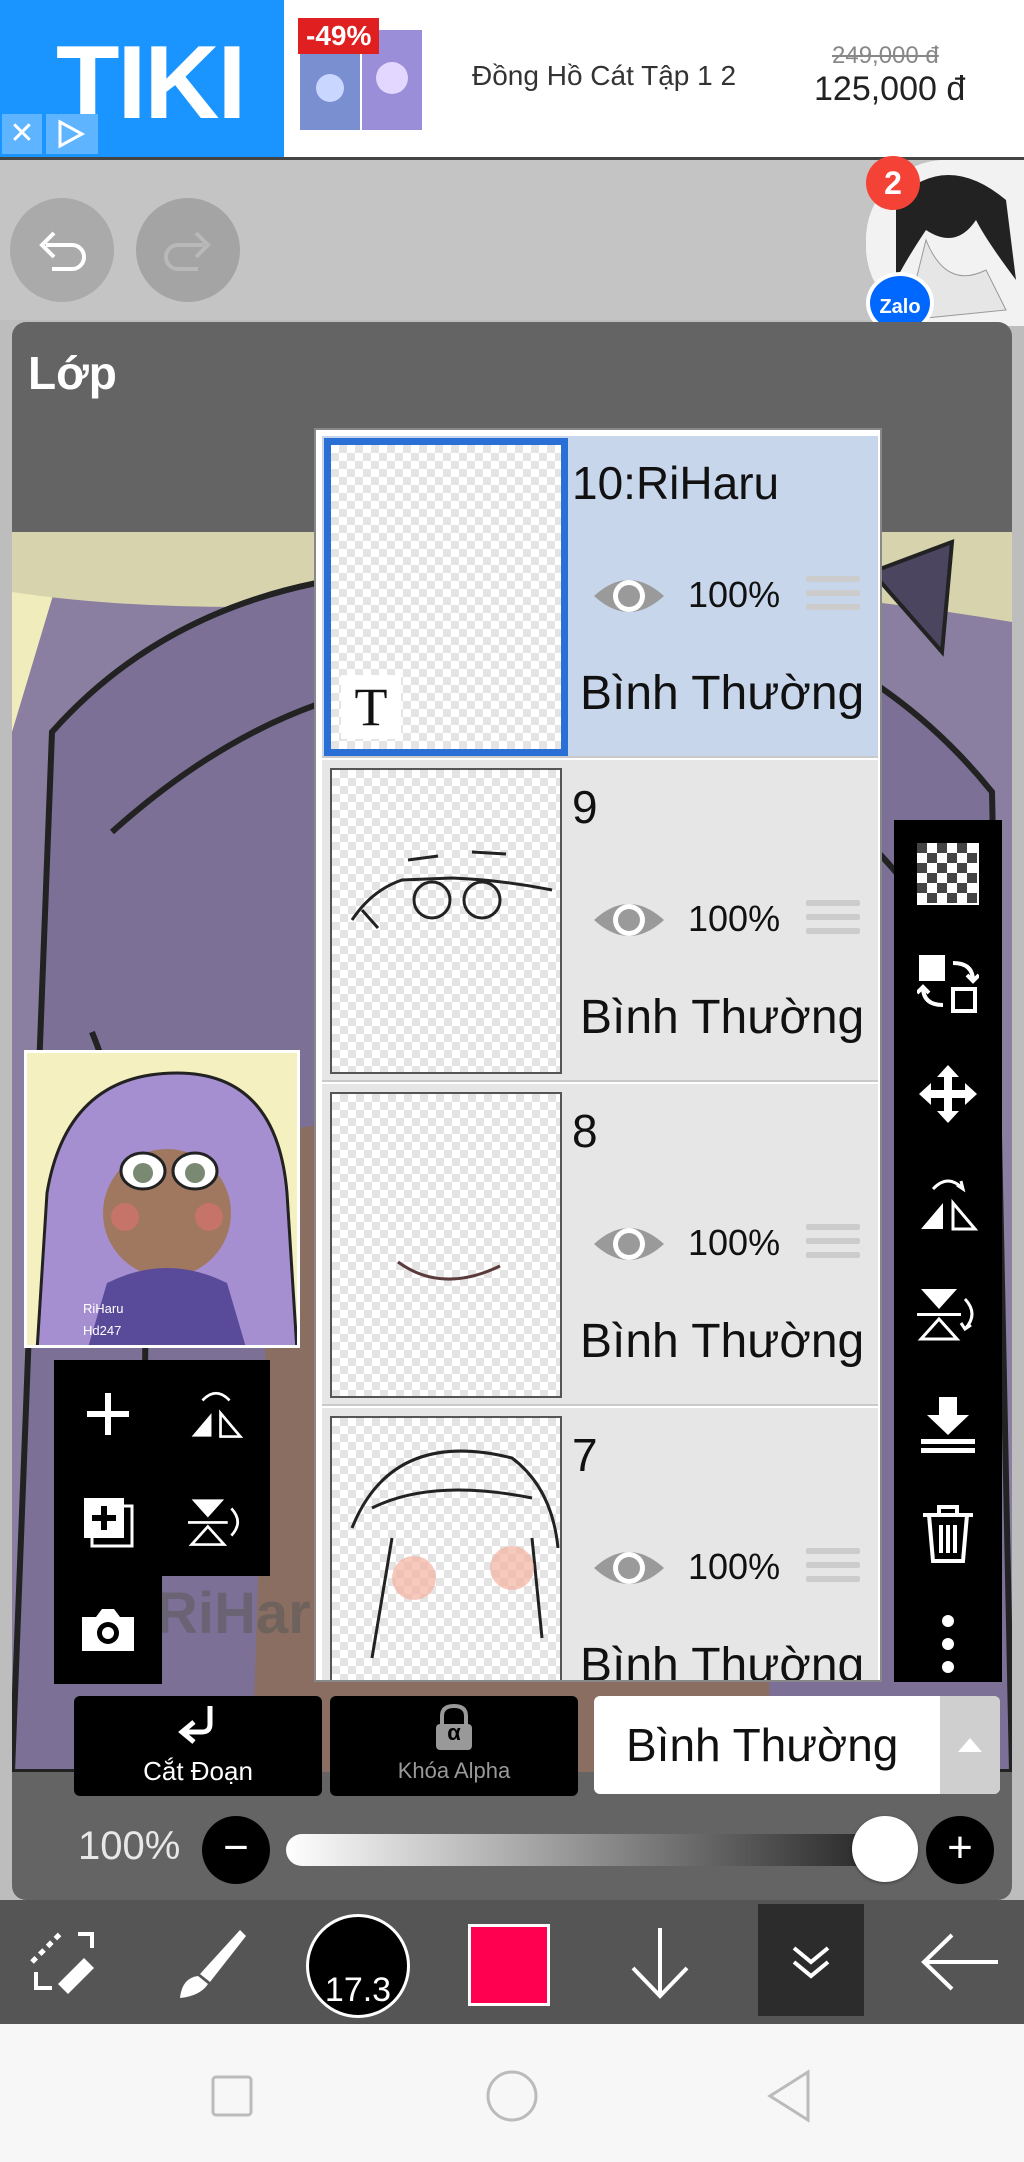 This screenshot has height=2162, width=1024. I want to click on down-arrow-icon, so click(660, 1962).